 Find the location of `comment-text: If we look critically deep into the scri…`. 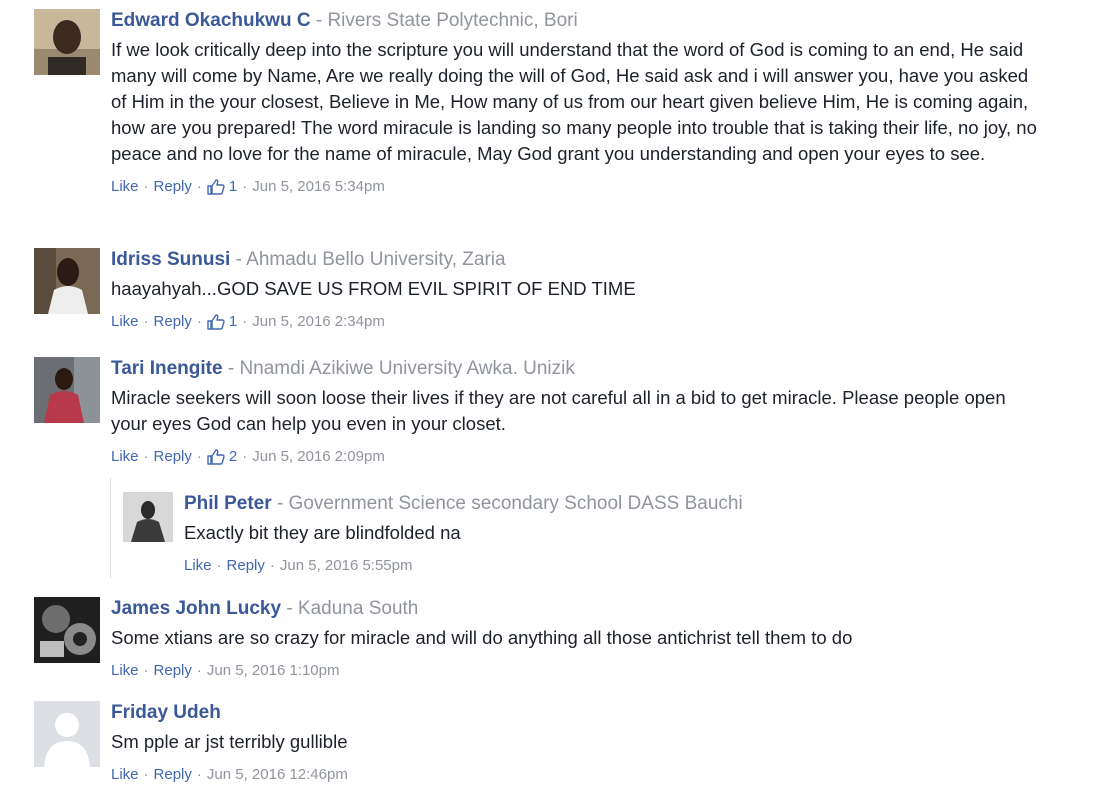

comment-text: If we look critically deep into the scri… is located at coordinates (574, 101).